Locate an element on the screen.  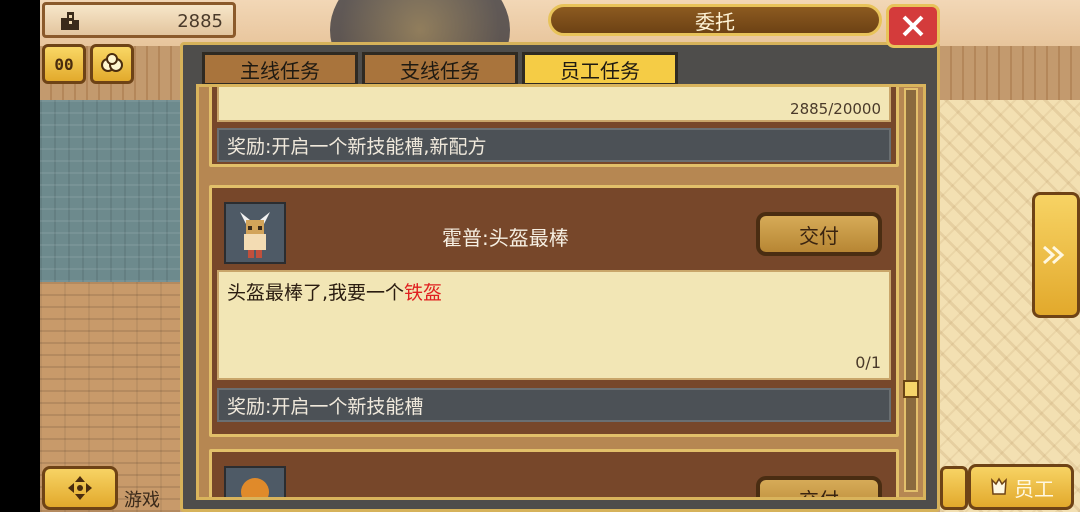
gems-icon is located at coordinates (112, 62).